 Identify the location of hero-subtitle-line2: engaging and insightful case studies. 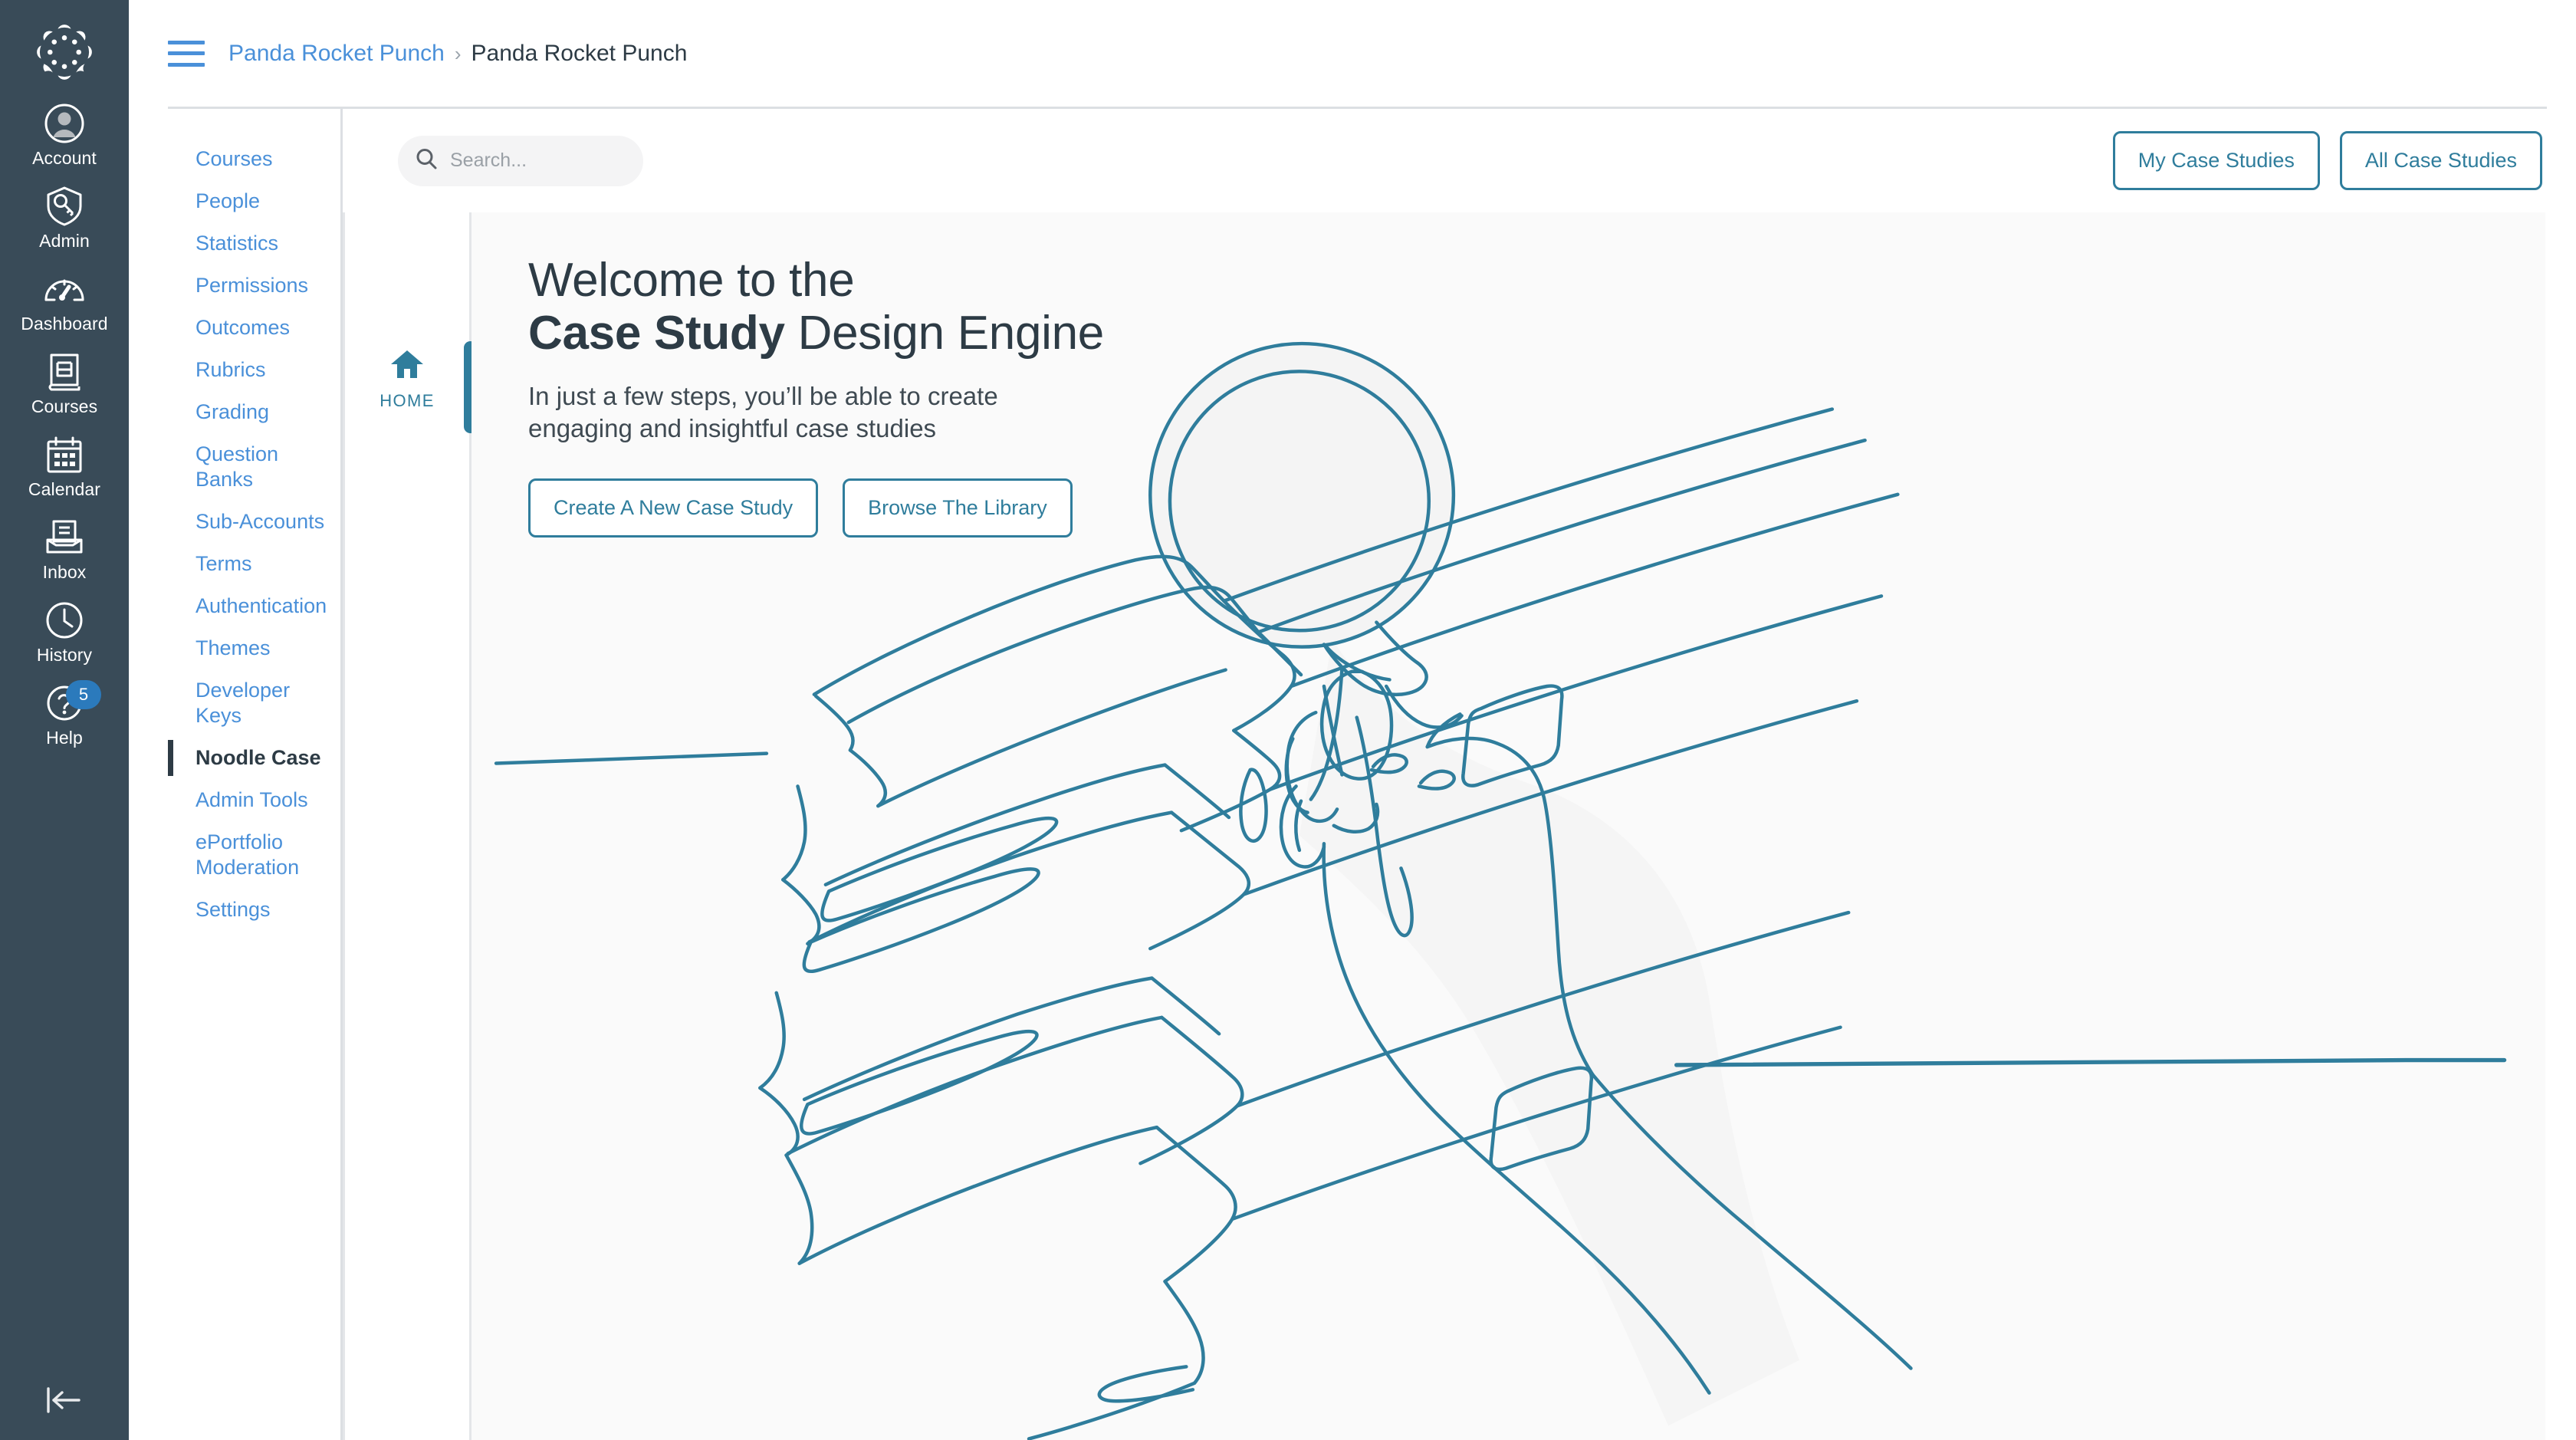
(732, 428).